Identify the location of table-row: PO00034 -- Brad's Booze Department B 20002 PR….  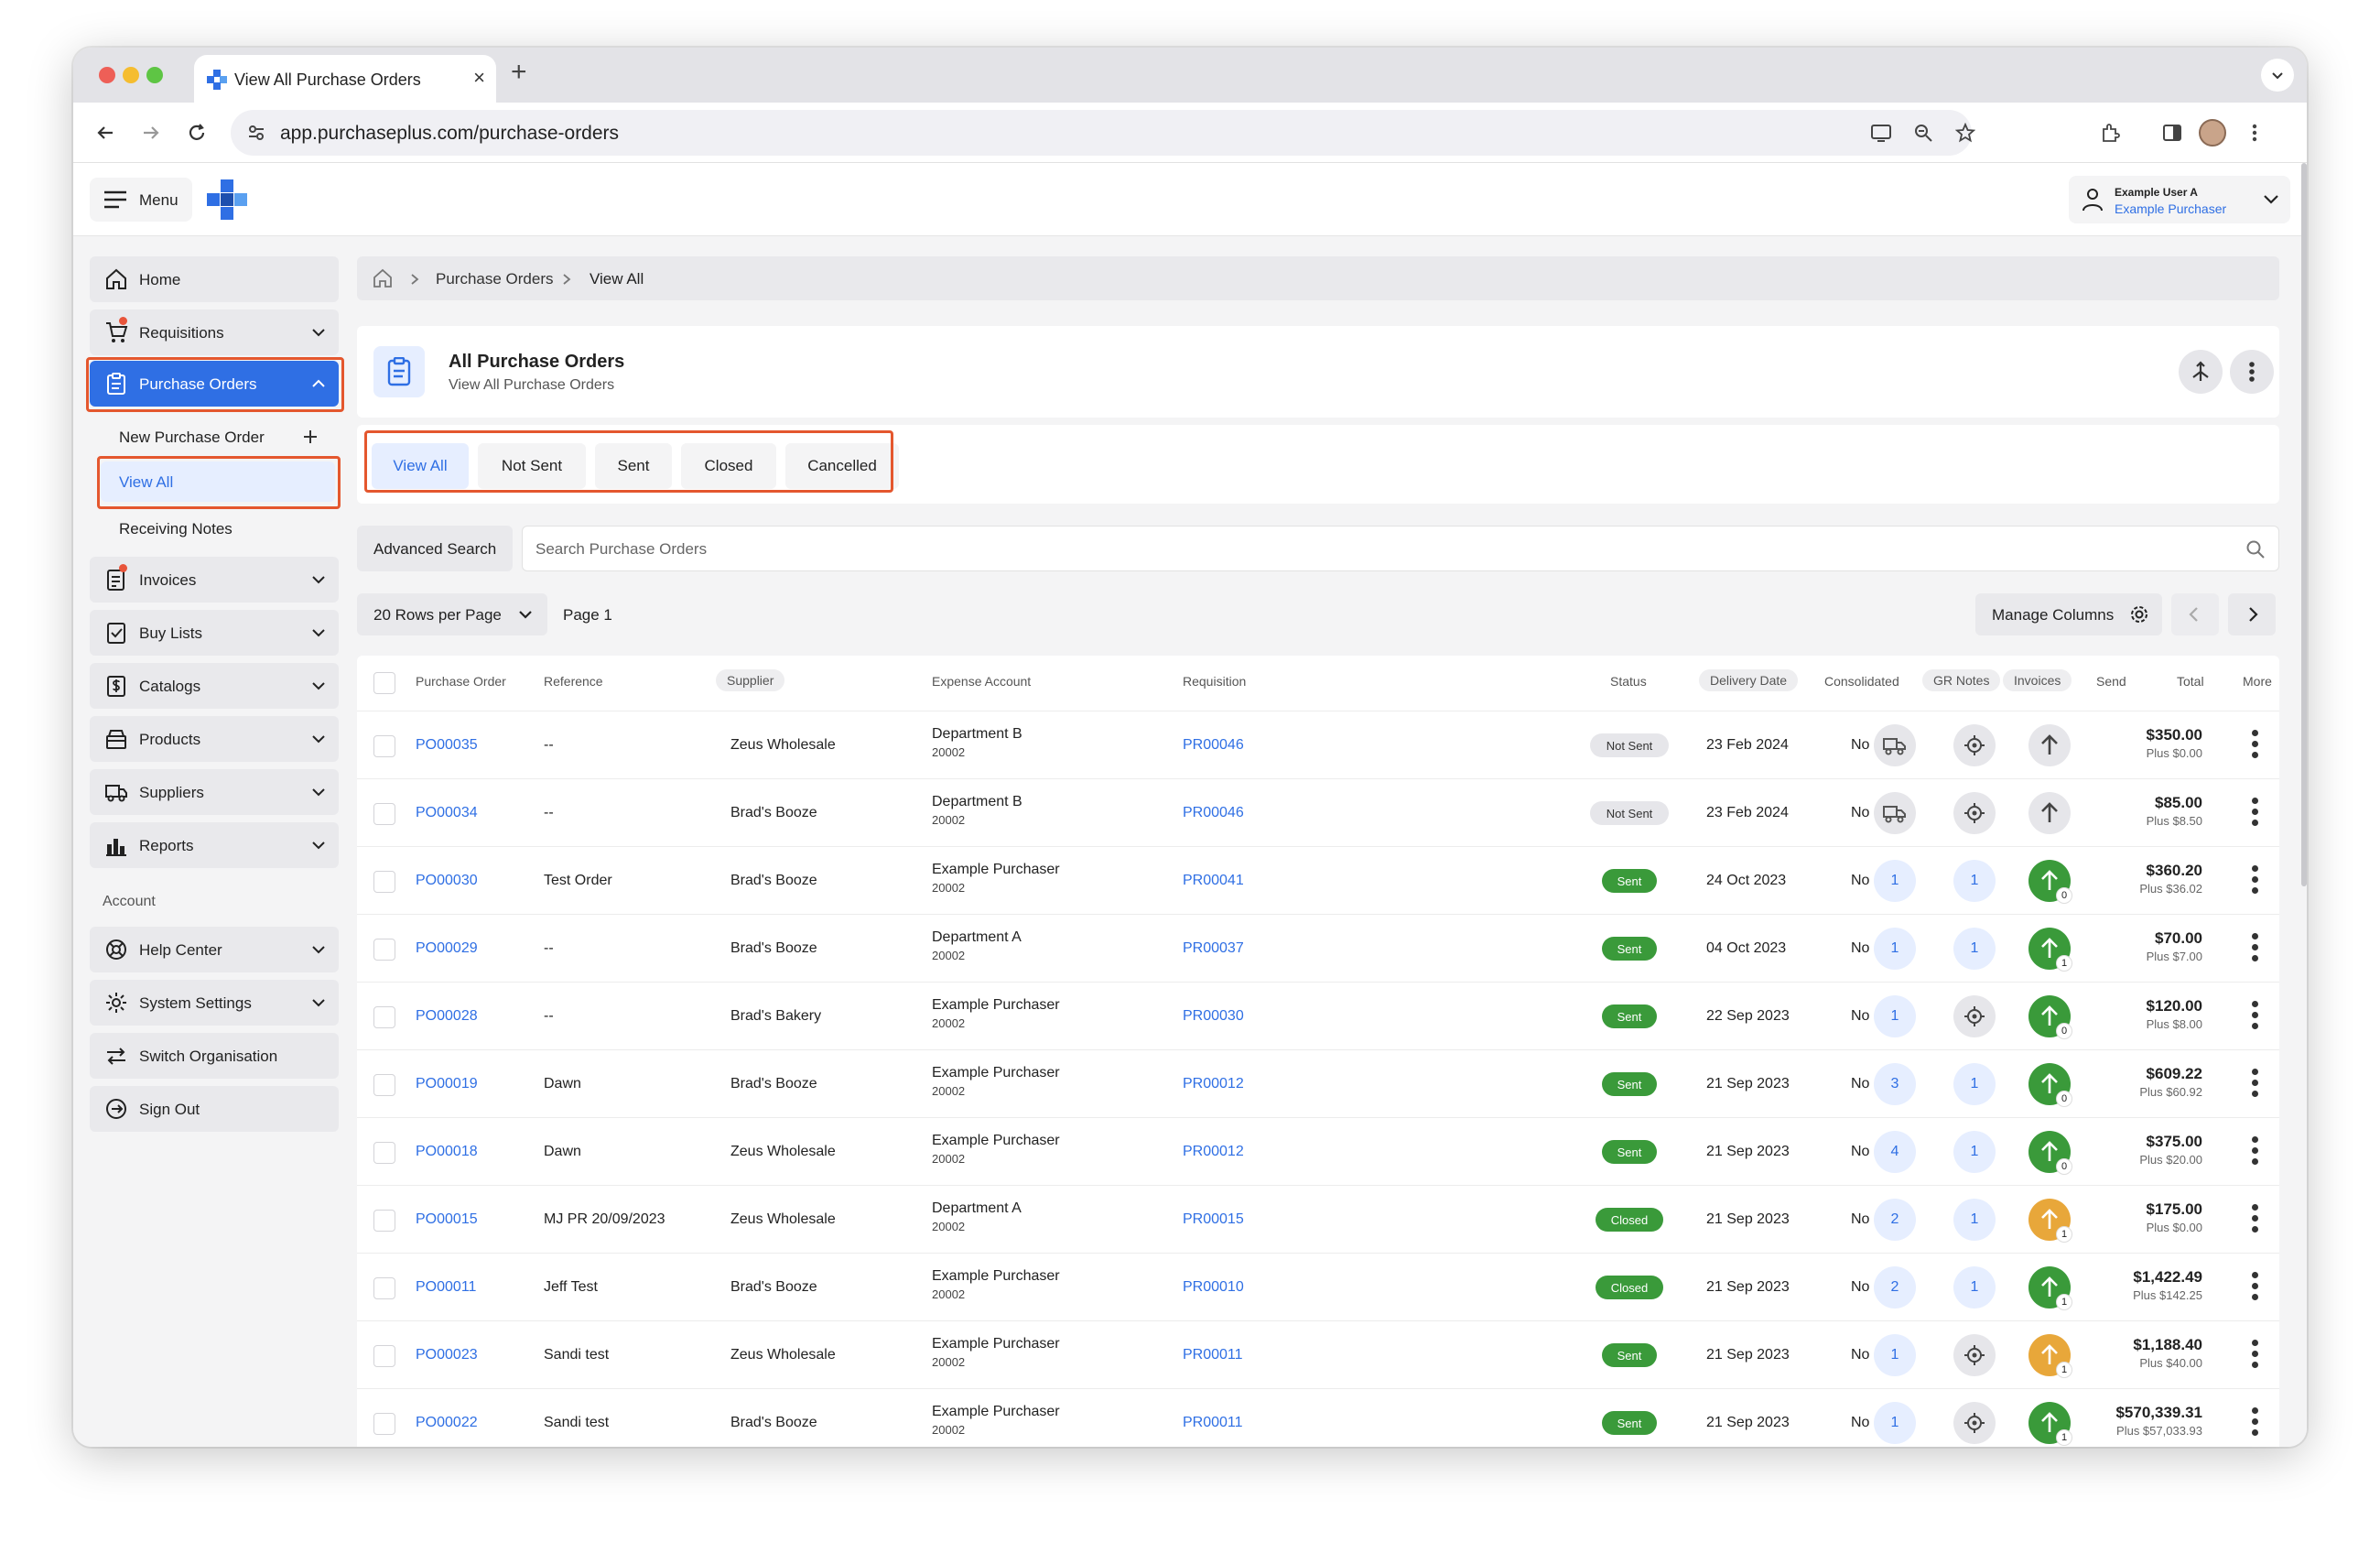
(1318, 812).